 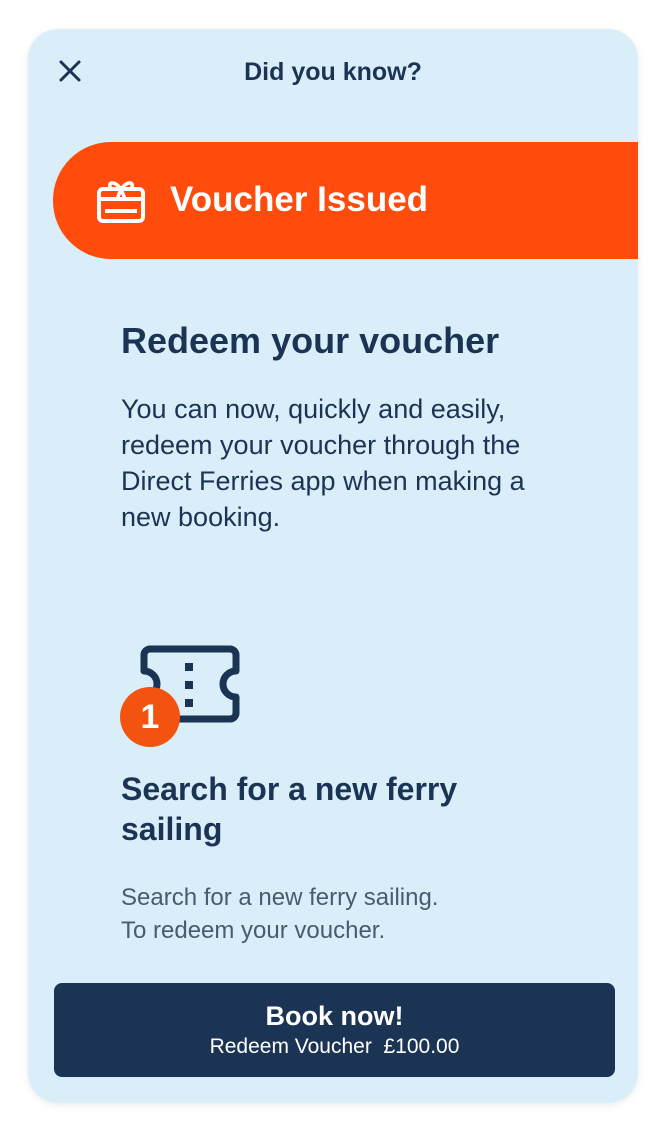 What do you see at coordinates (280, 897) in the screenshot?
I see `step-description-line: Search for a new ferry sailing.` at bounding box center [280, 897].